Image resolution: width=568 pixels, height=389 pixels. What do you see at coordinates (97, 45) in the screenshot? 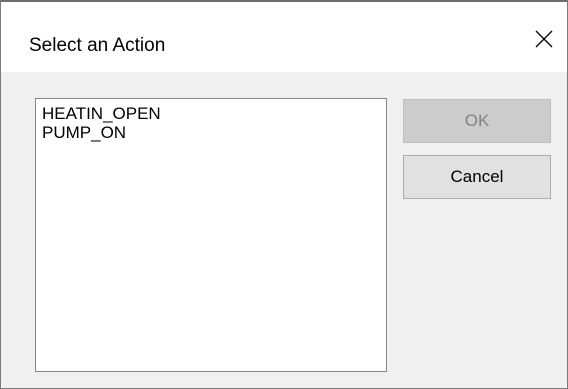
I see `dialog-title: Select an Action` at bounding box center [97, 45].